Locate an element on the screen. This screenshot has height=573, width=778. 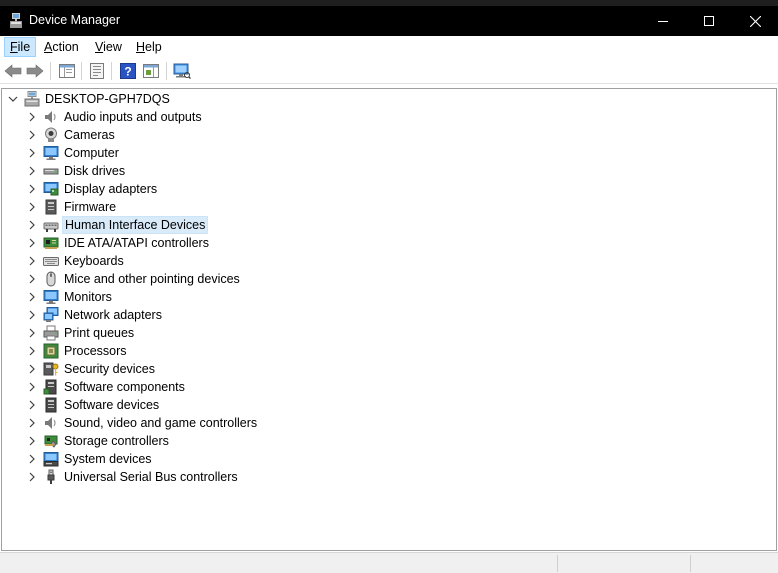
camera-icon is located at coordinates (51, 134).